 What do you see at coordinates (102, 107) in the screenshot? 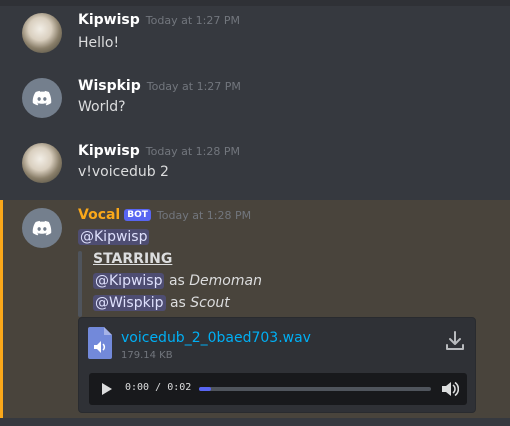
I see `message-text: World?` at bounding box center [102, 107].